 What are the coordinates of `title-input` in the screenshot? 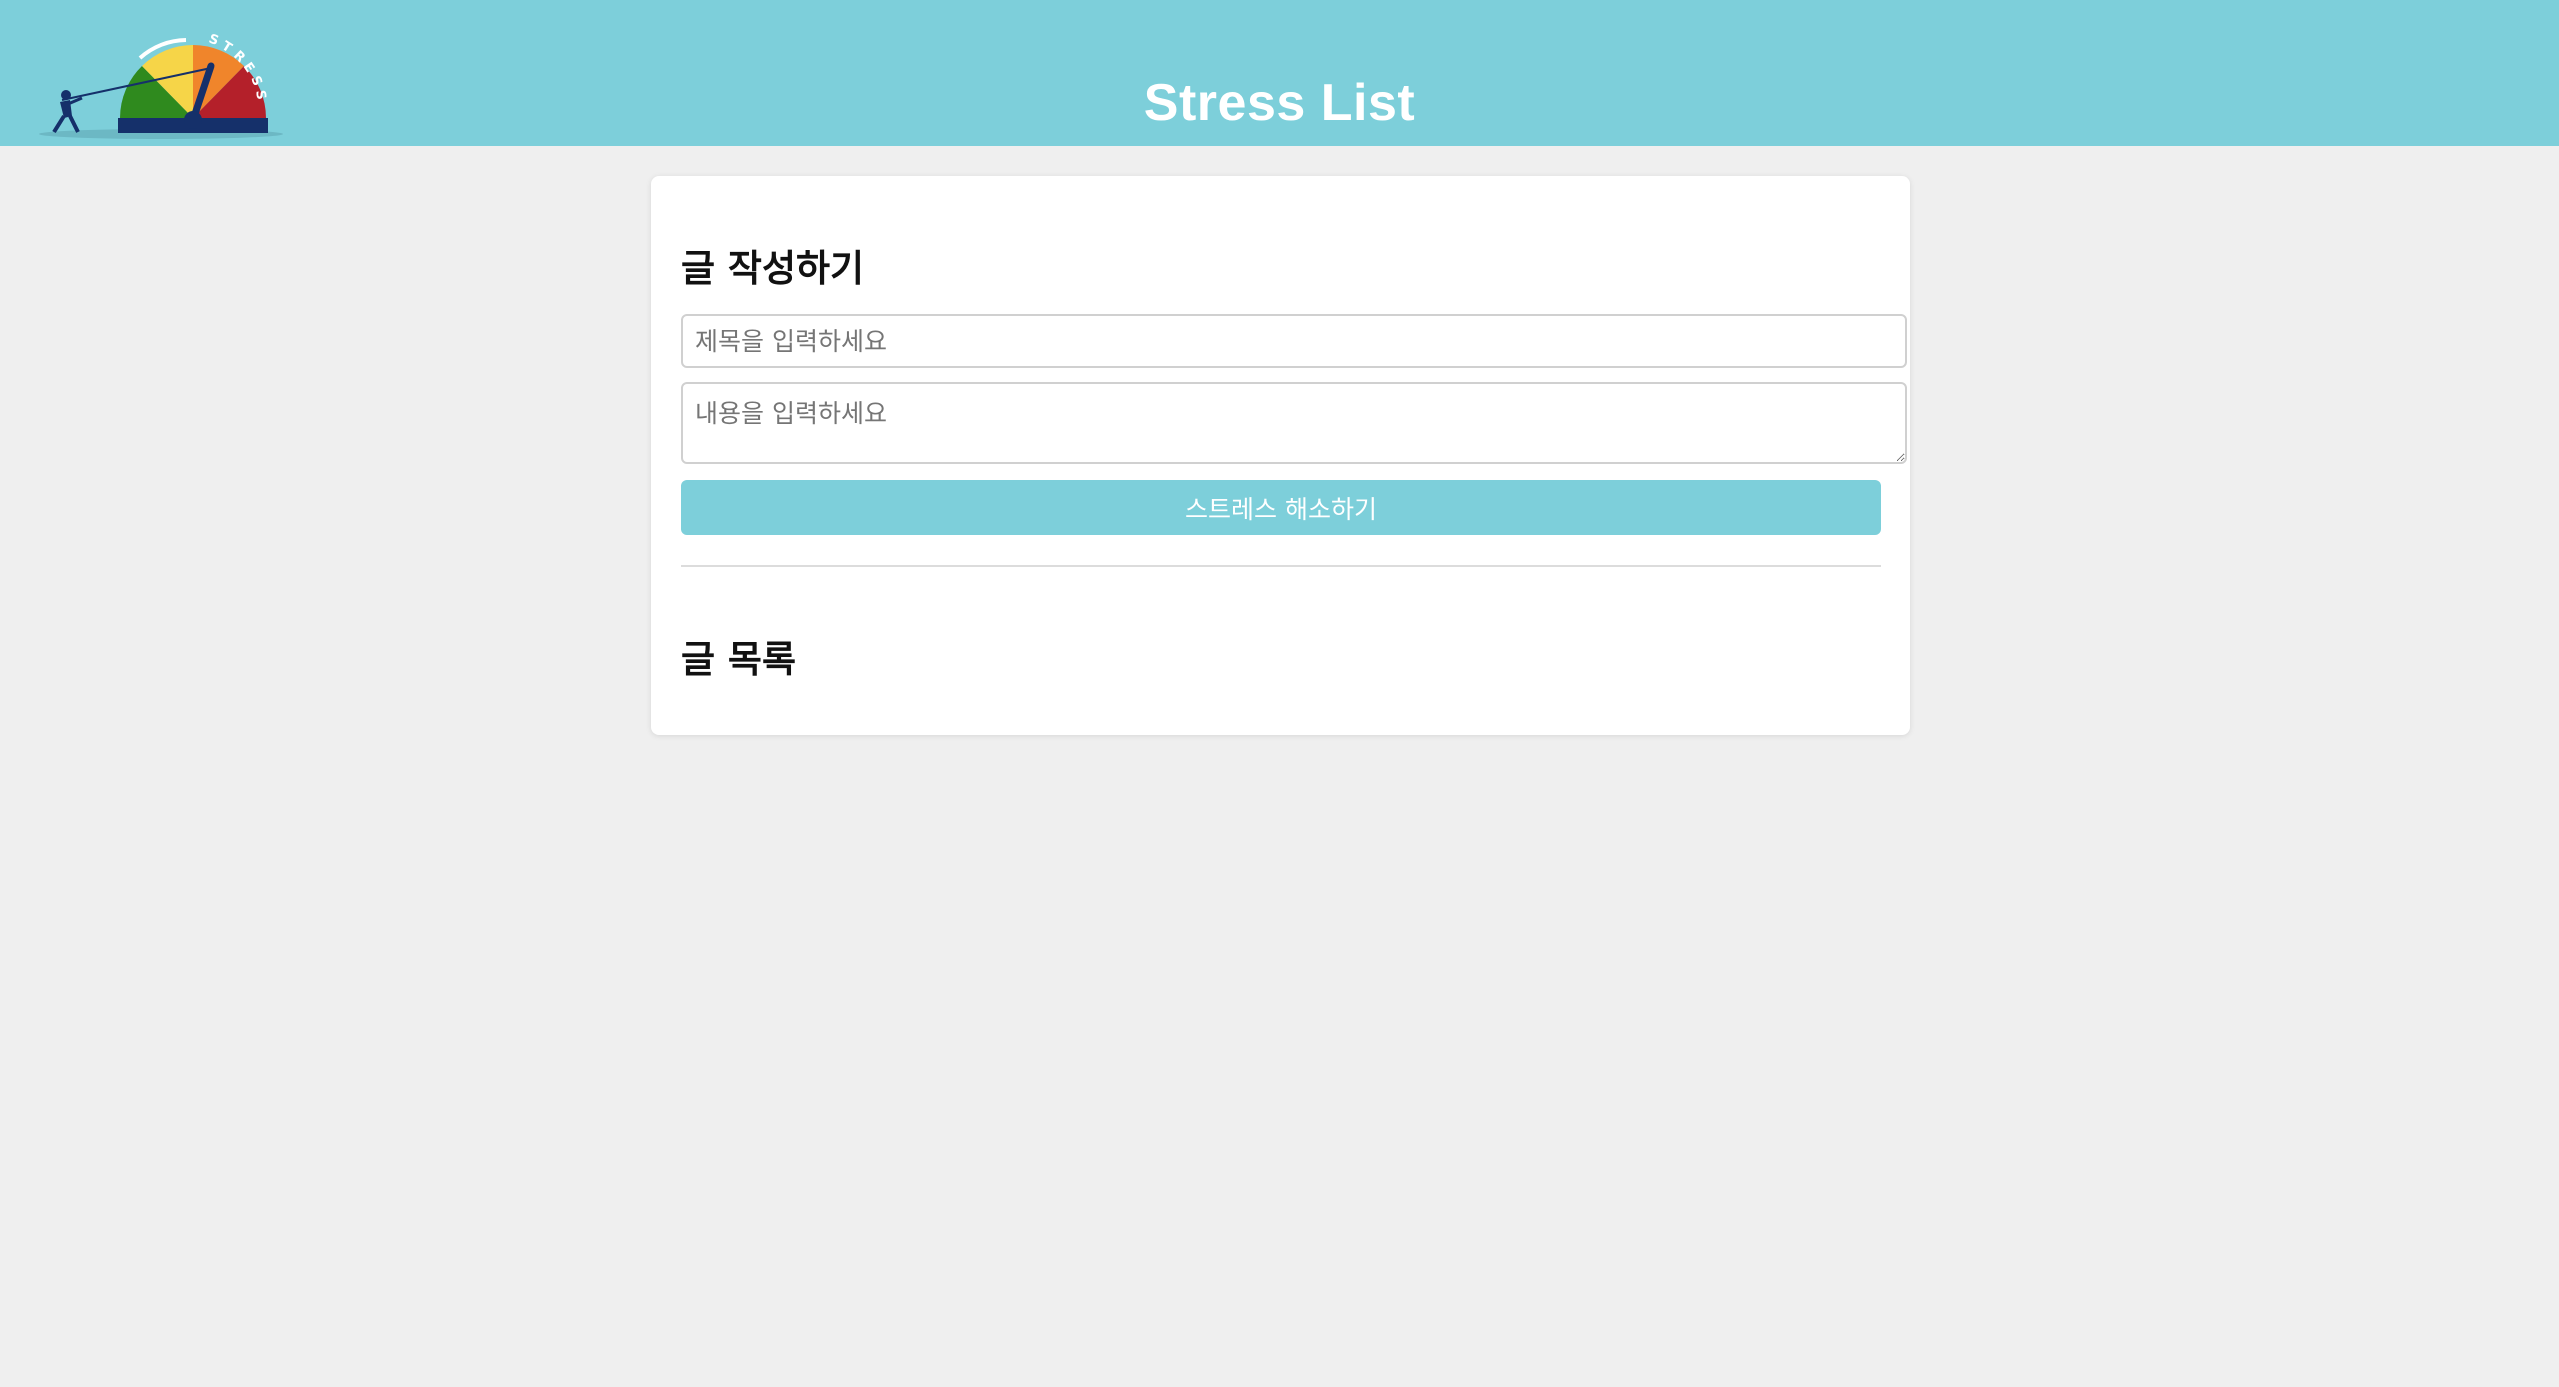 It's located at (1294, 341).